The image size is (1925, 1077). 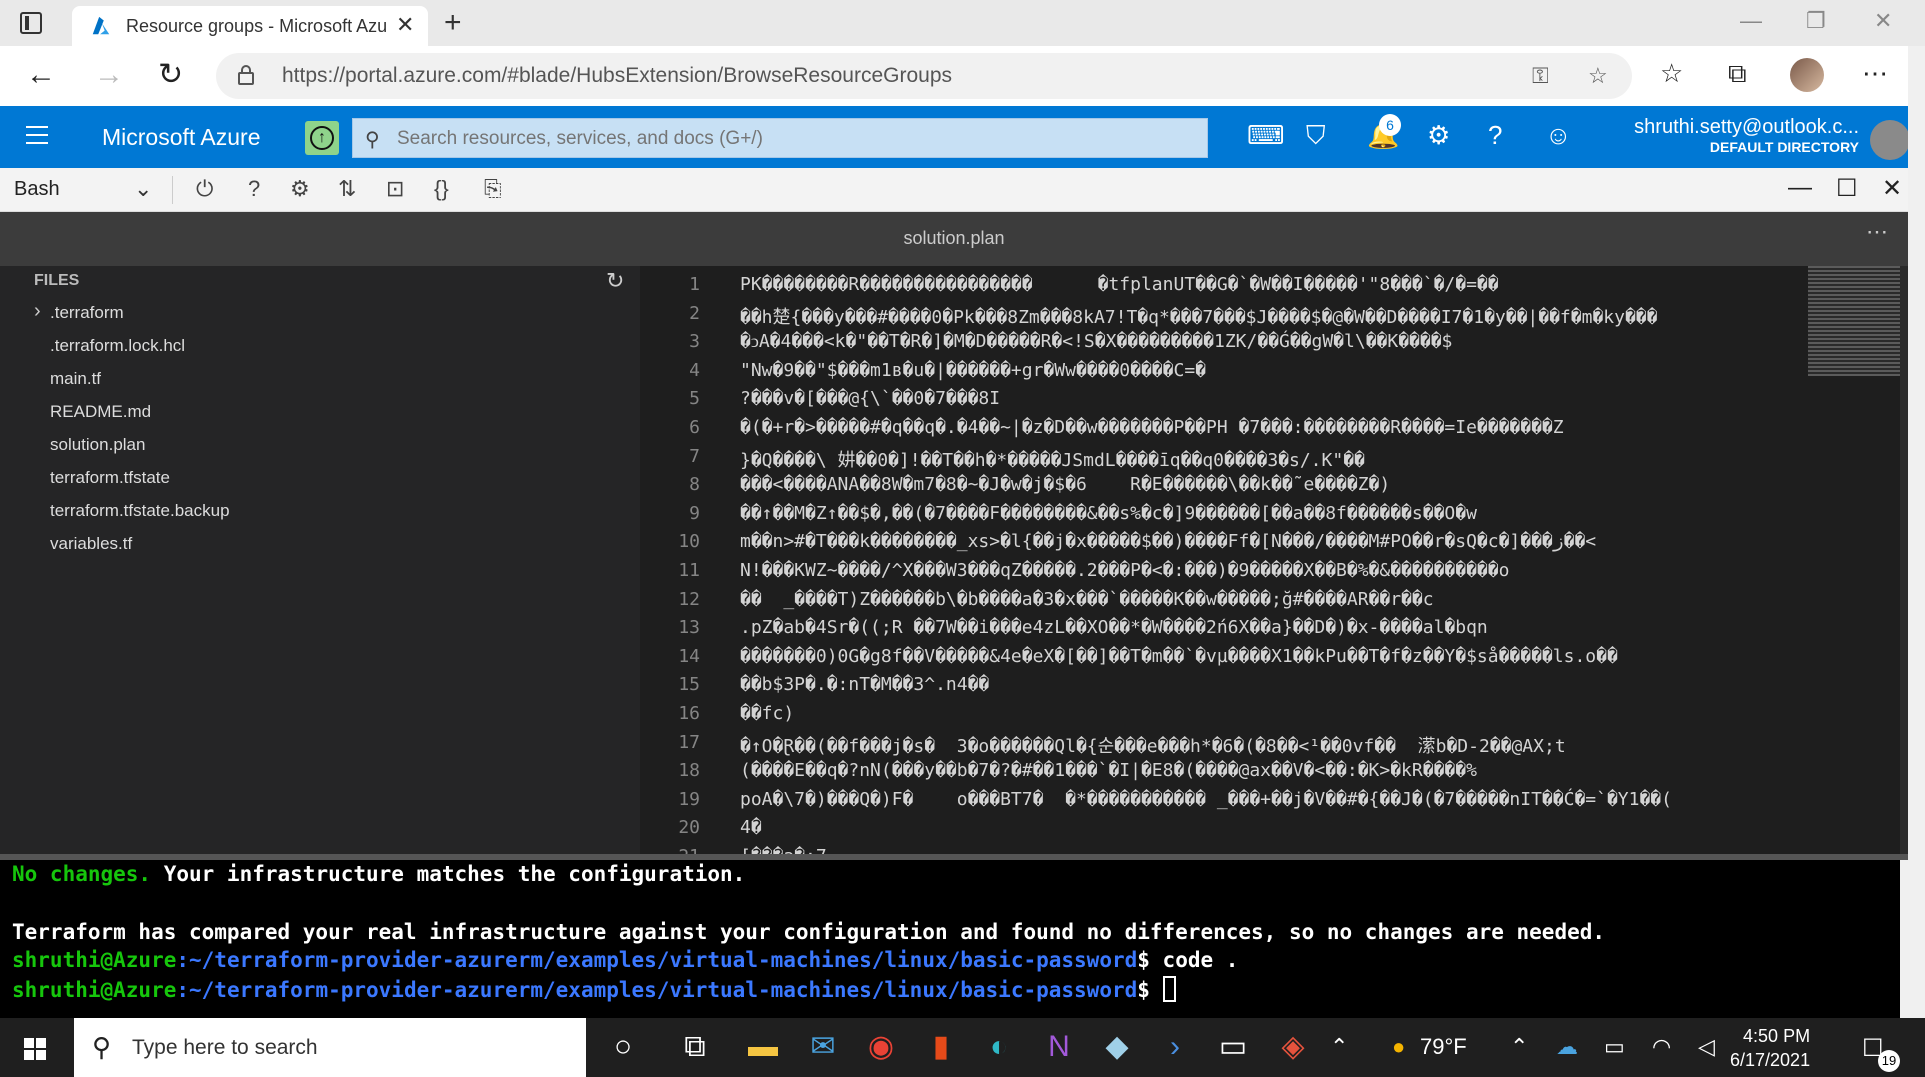 I want to click on temperature: 79°F, so click(x=1443, y=1047).